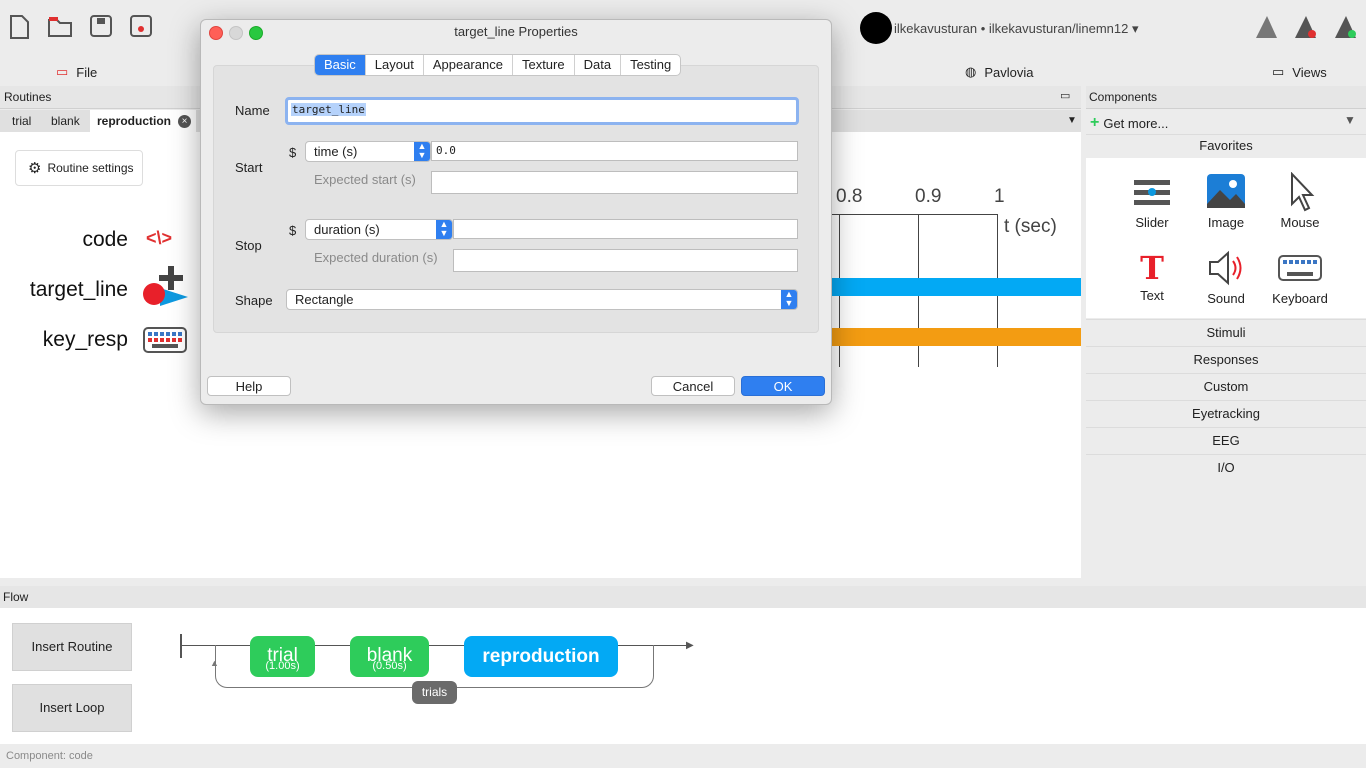 This screenshot has height=768, width=1366. Describe the element at coordinates (1226, 332) in the screenshot. I see `category-stimuli: Stimuli` at that location.